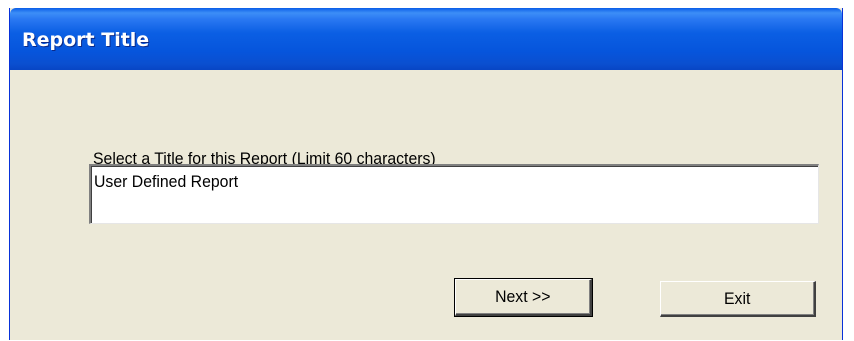  Describe the element at coordinates (86, 40) in the screenshot. I see `window-title: Report Title` at that location.